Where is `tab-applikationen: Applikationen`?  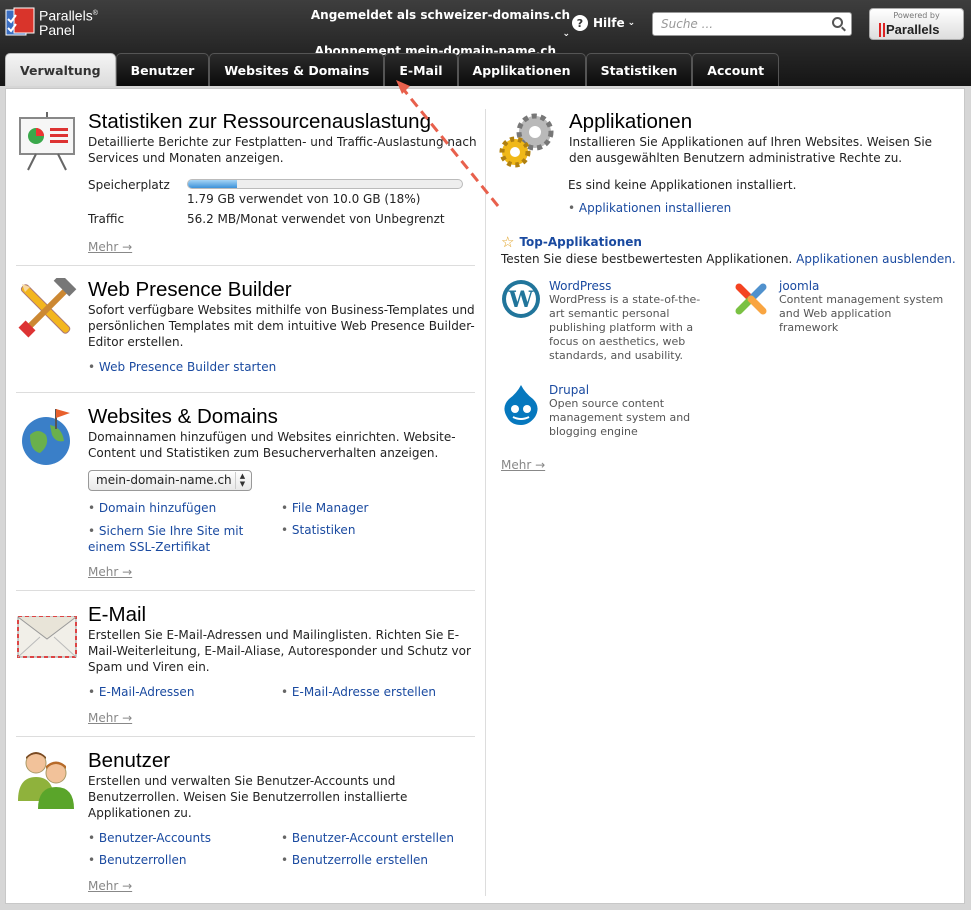
tab-applikationen: Applikationen is located at coordinates (521, 69).